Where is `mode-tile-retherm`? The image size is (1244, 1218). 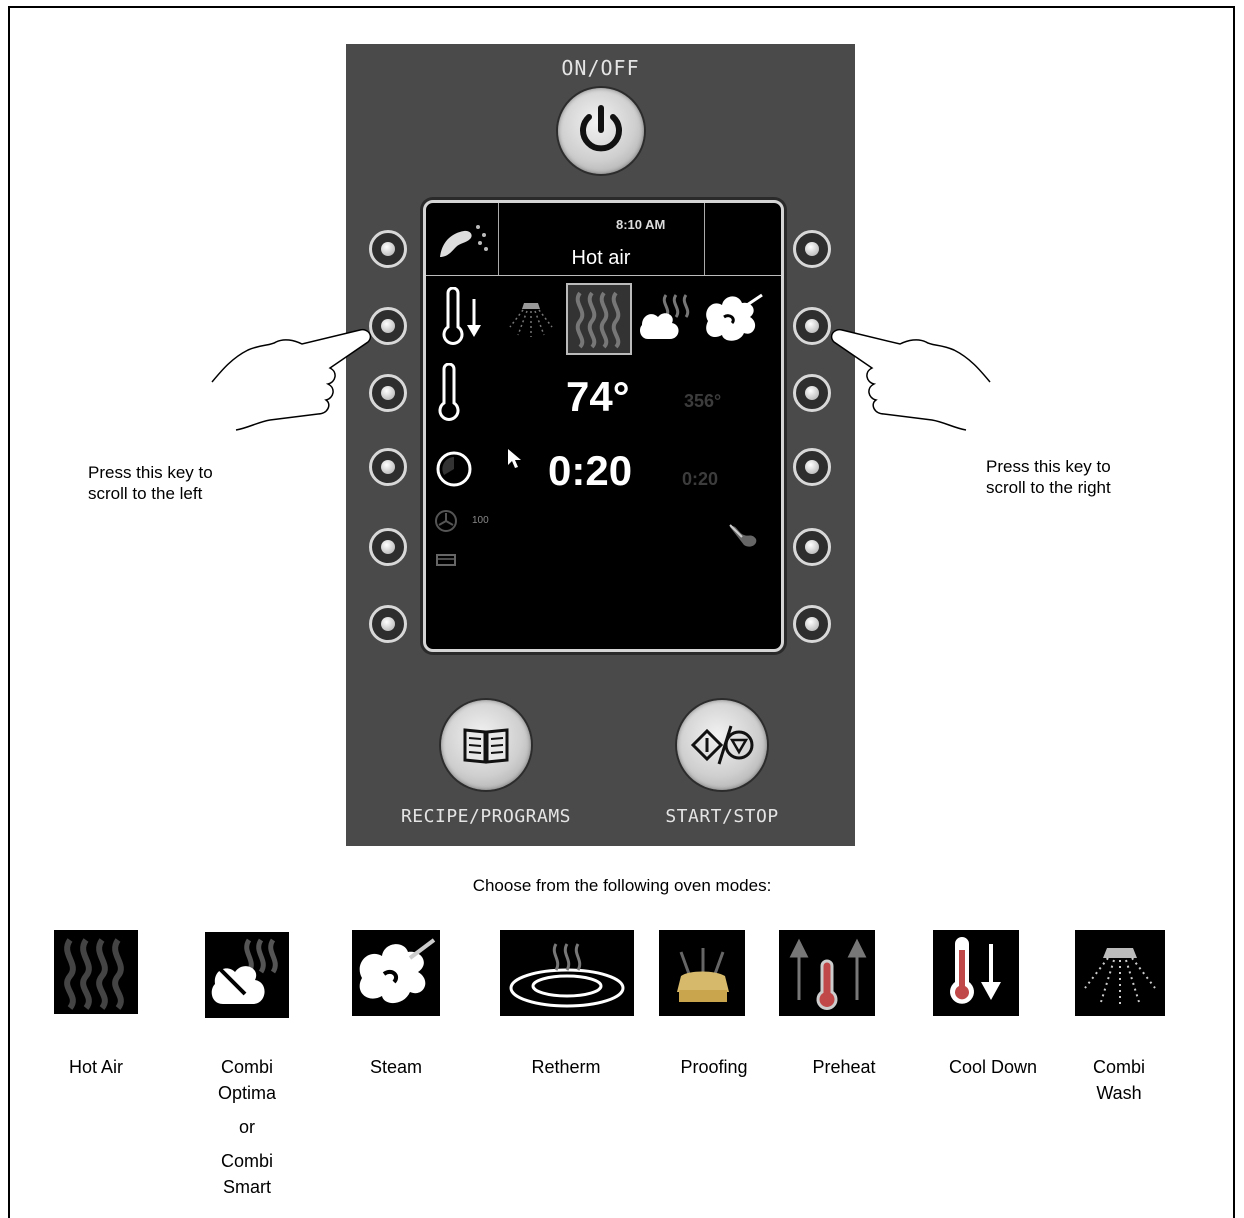 mode-tile-retherm is located at coordinates (567, 973).